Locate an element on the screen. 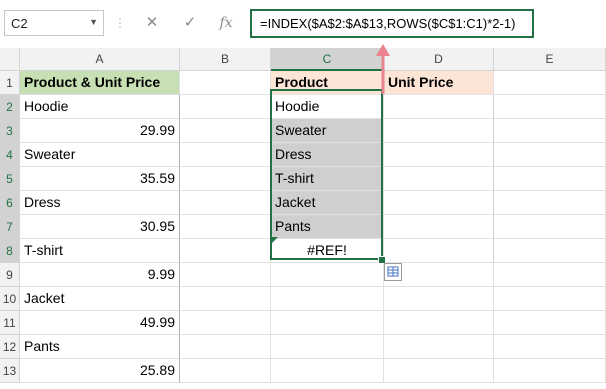 This screenshot has width=606, height=389. cell-d6 is located at coordinates (439, 203).